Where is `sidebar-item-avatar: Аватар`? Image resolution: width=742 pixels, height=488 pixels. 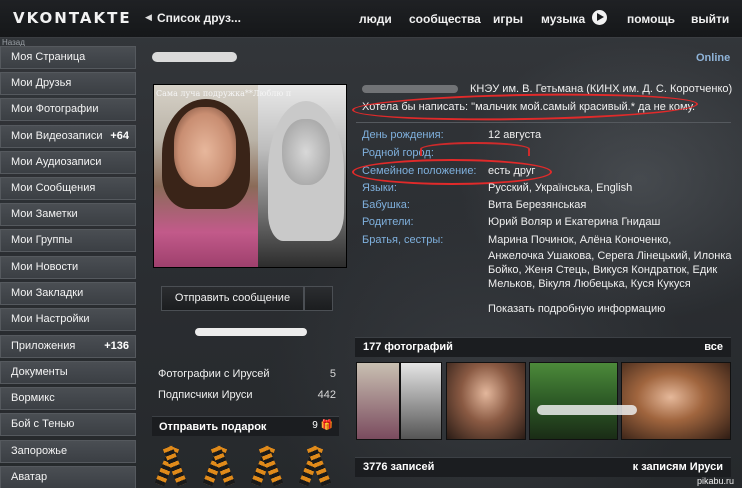 sidebar-item-avatar: Аватар is located at coordinates (68, 476).